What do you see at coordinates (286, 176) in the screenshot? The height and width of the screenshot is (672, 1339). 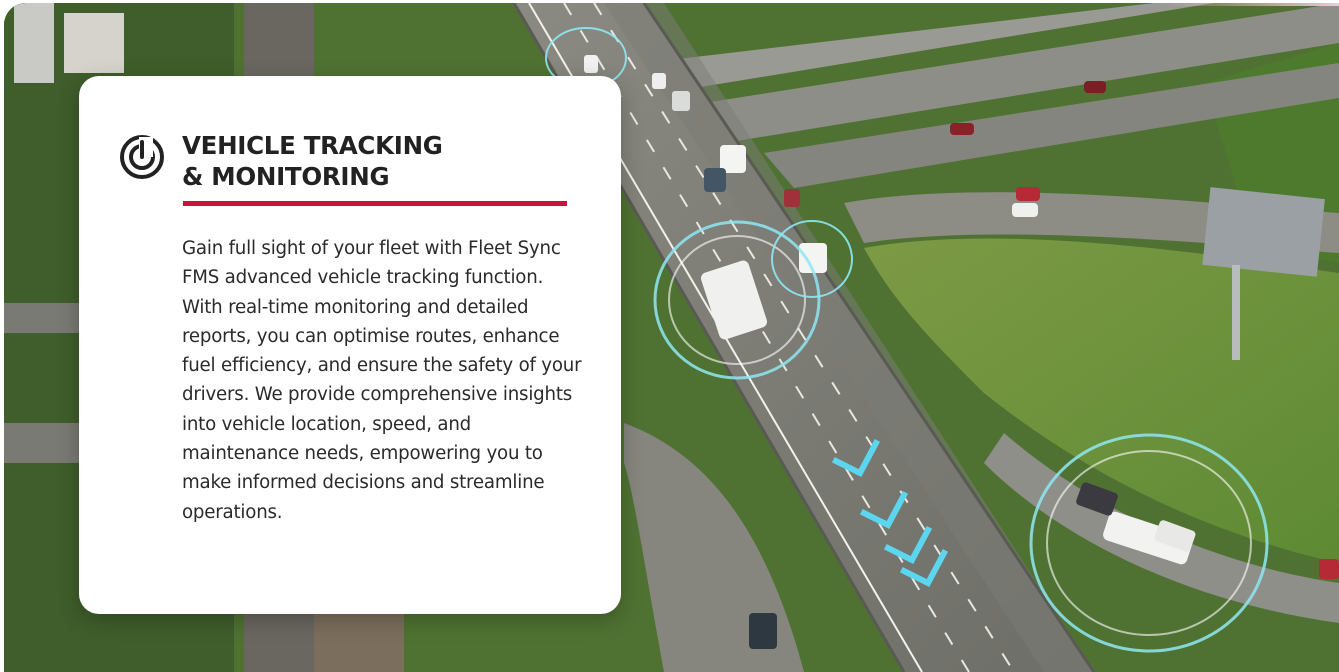 I see `card-title-line-2: & MONITORING` at bounding box center [286, 176].